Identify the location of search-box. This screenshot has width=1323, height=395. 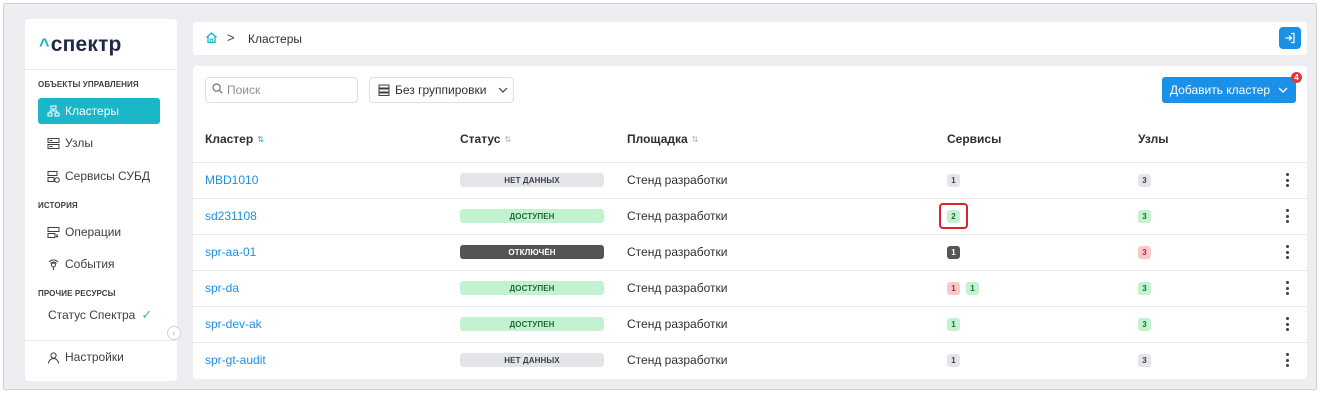
(281, 90).